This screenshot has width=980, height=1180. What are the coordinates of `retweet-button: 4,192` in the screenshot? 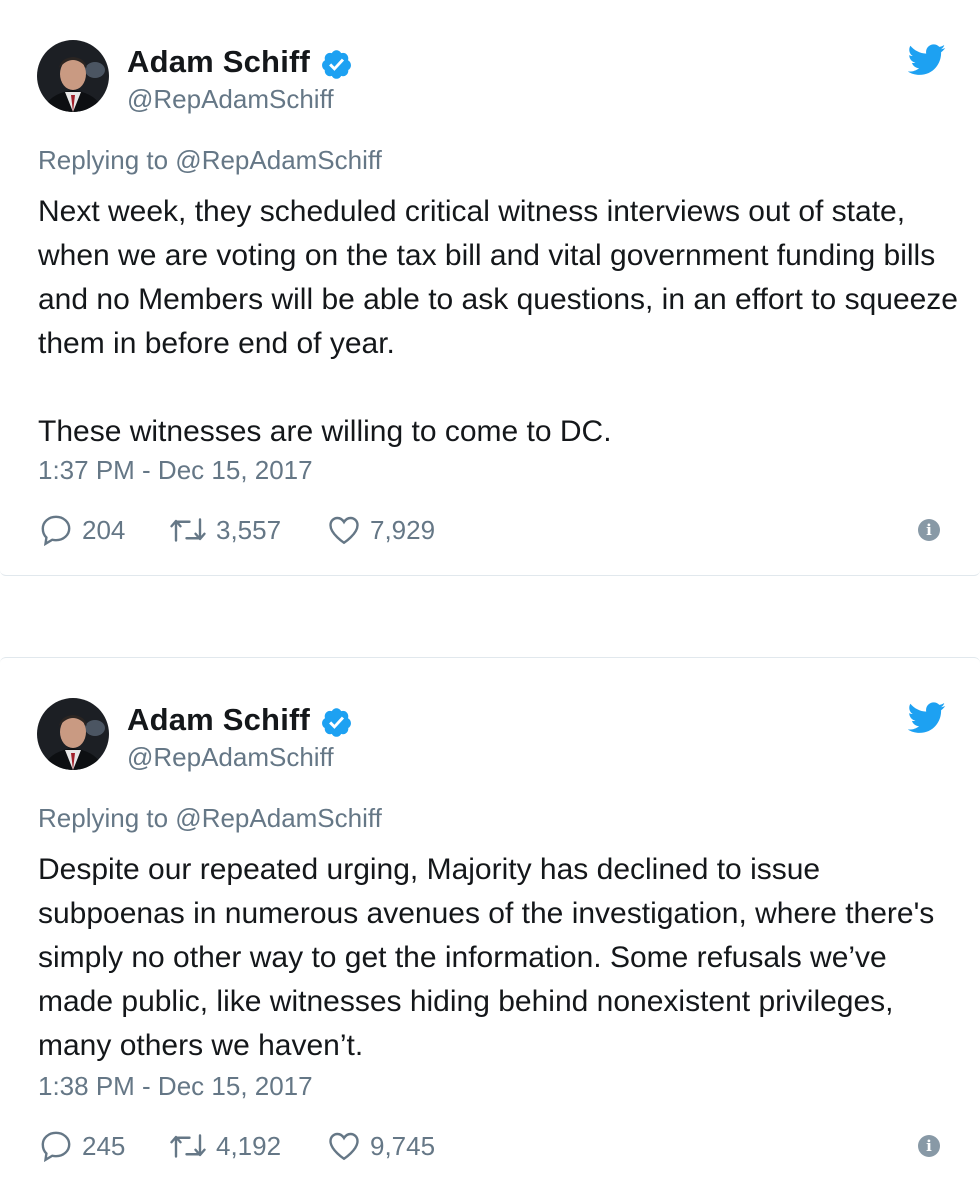 It's located at (224, 1146).